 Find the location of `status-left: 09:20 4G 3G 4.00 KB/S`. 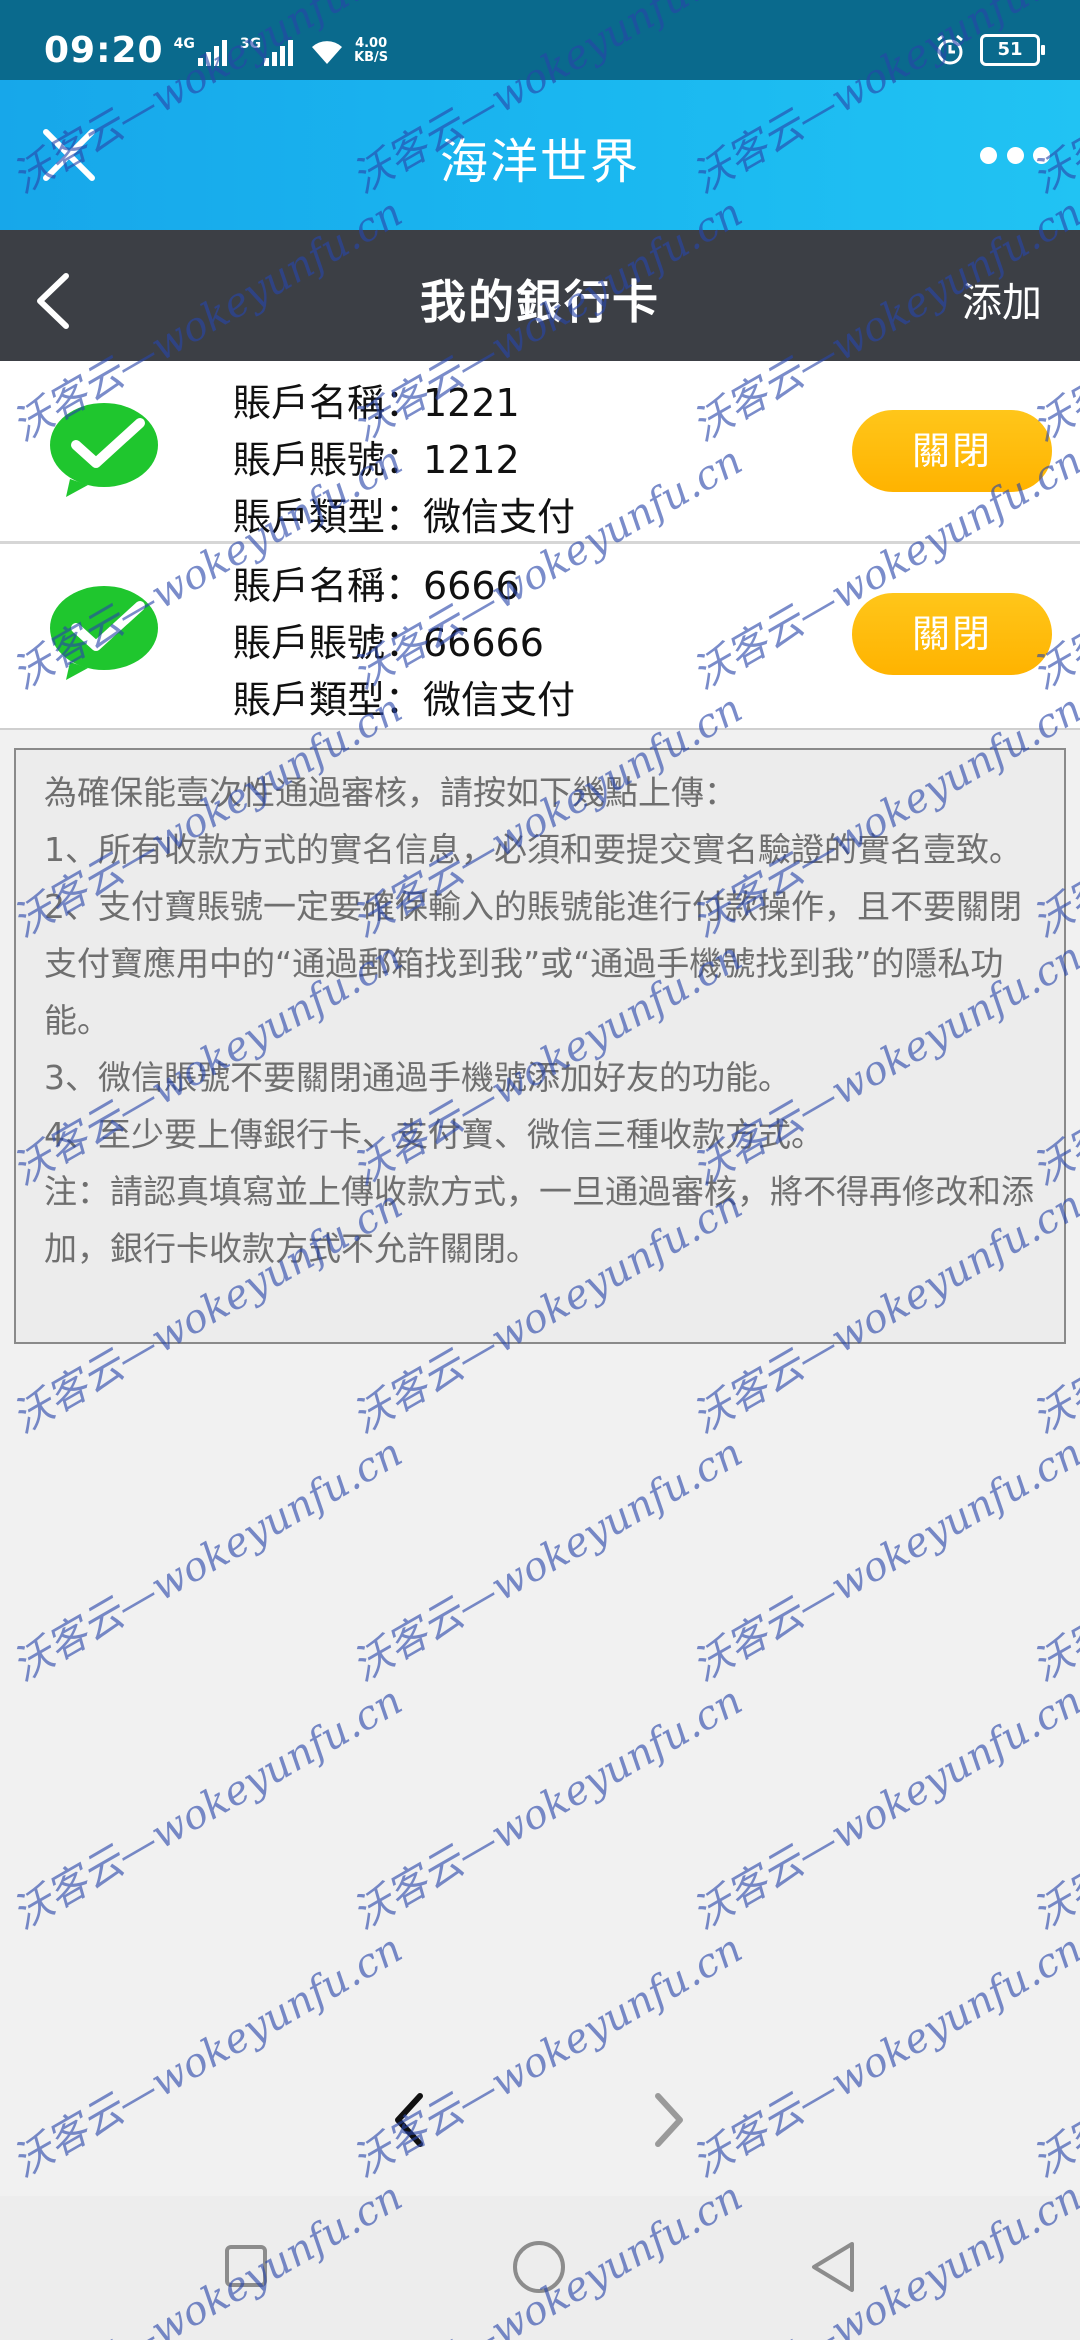

status-left: 09:20 4G 3G 4.00 KB/S is located at coordinates (216, 50).